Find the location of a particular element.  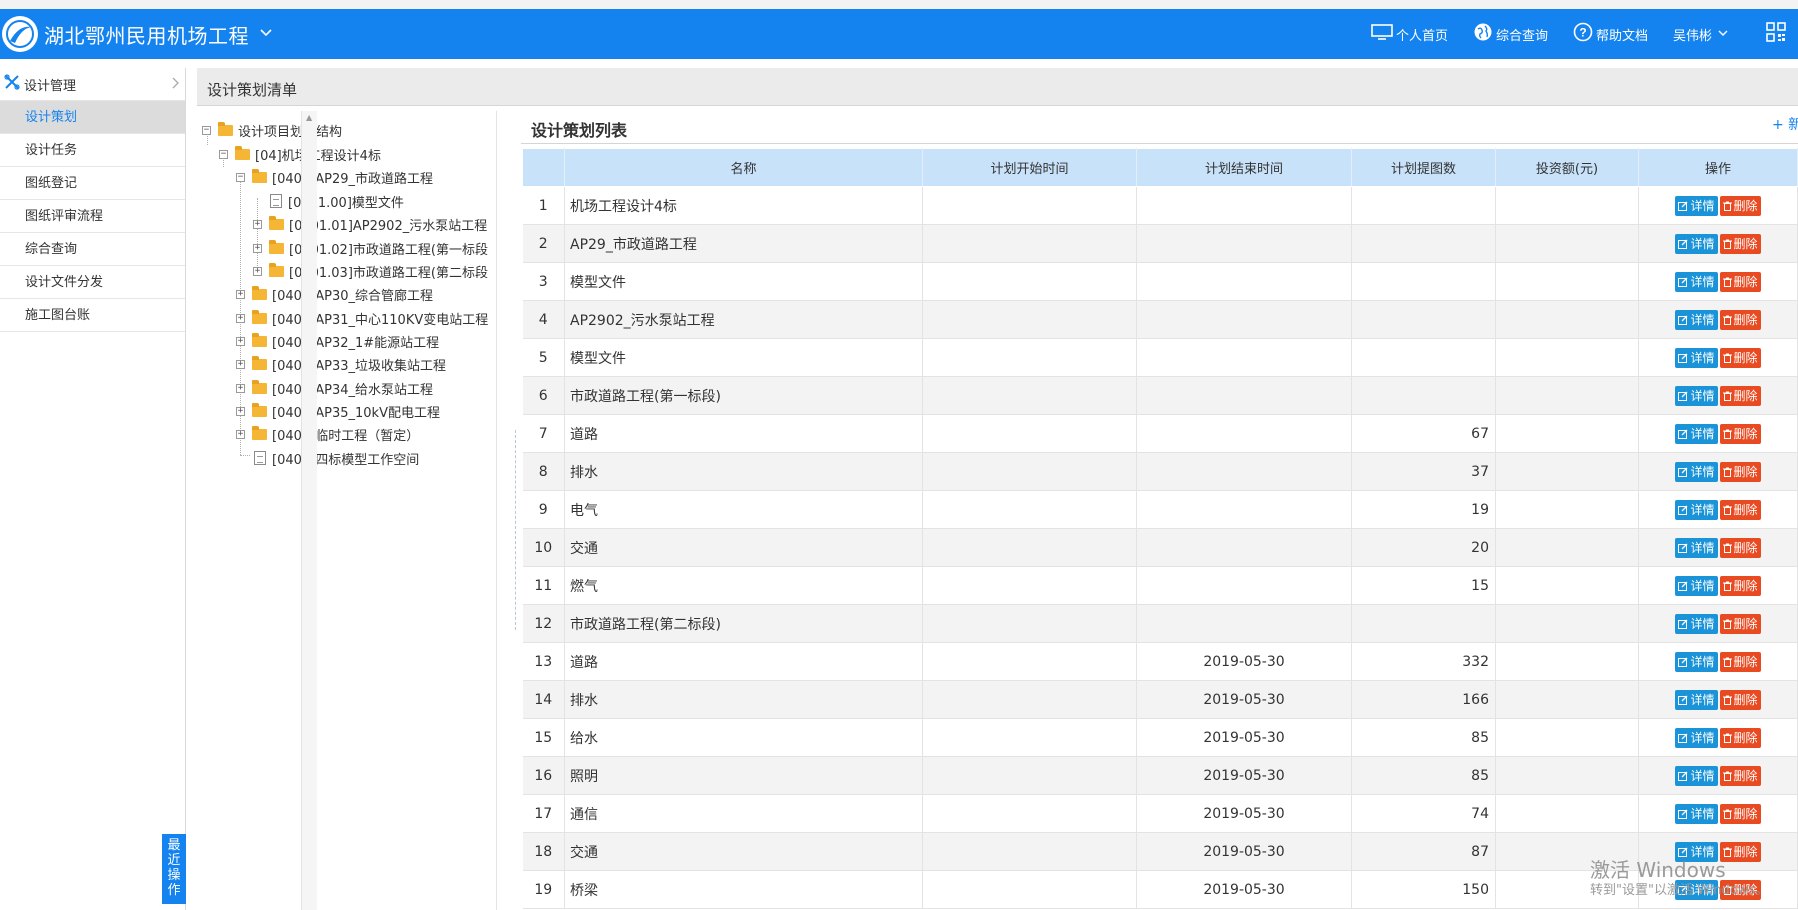

app-title: 湖北鄂州民用机场工程 is located at coordinates (146, 34).